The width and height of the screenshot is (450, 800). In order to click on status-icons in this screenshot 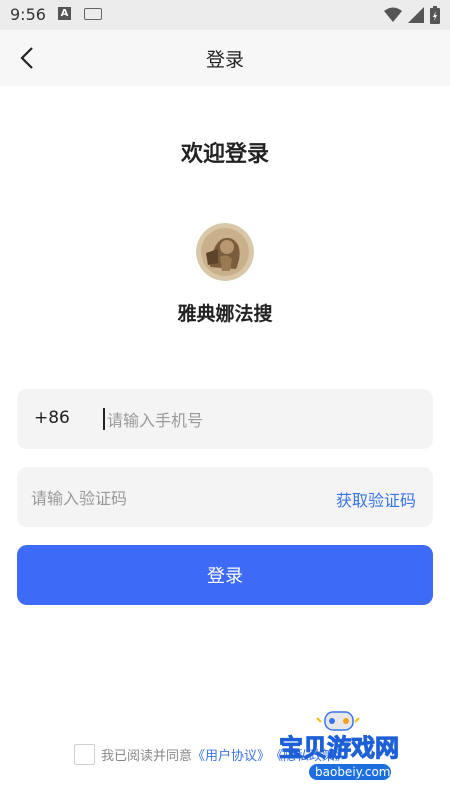, I will do `click(412, 15)`.